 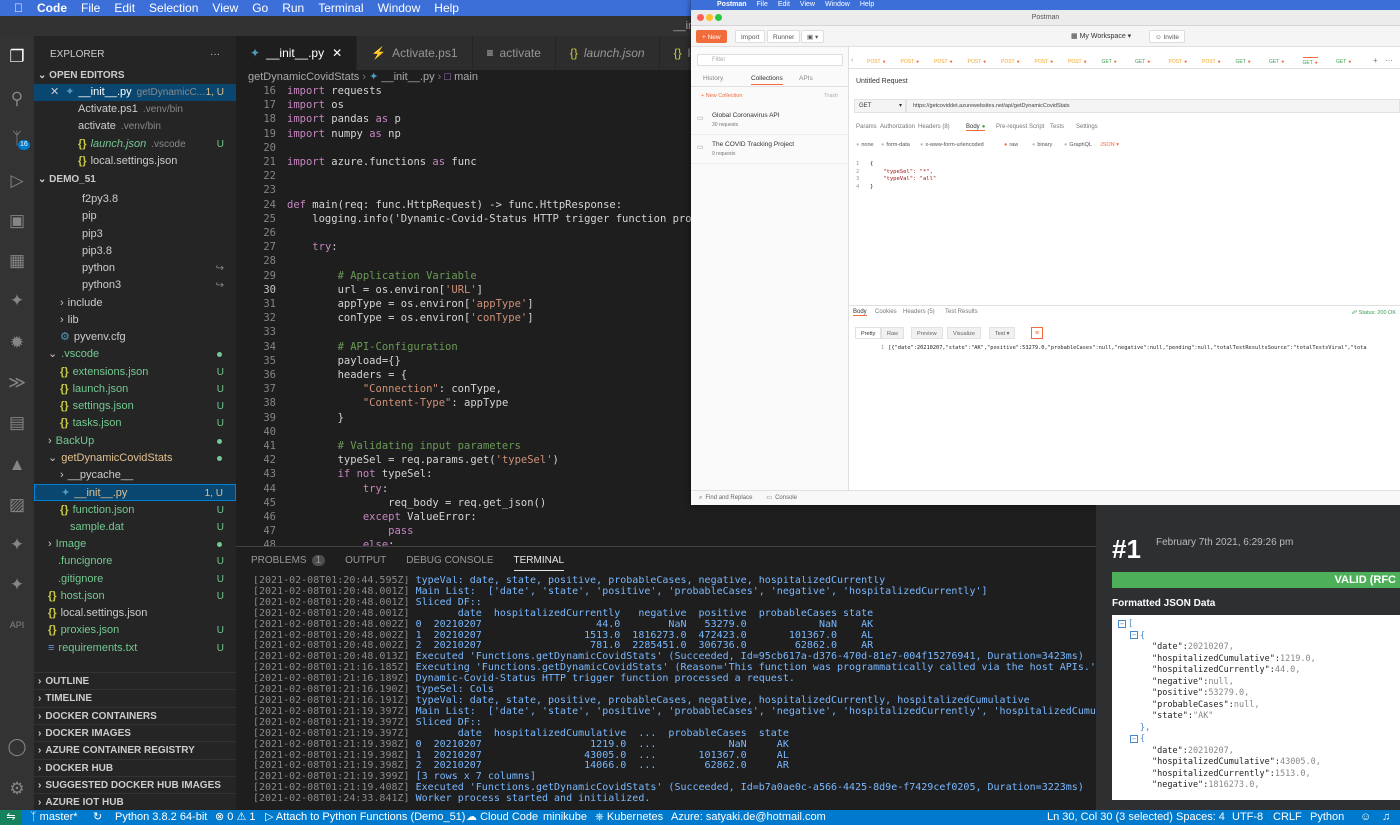 What do you see at coordinates (709, 17) in the screenshot?
I see `minimize-window-icon` at bounding box center [709, 17].